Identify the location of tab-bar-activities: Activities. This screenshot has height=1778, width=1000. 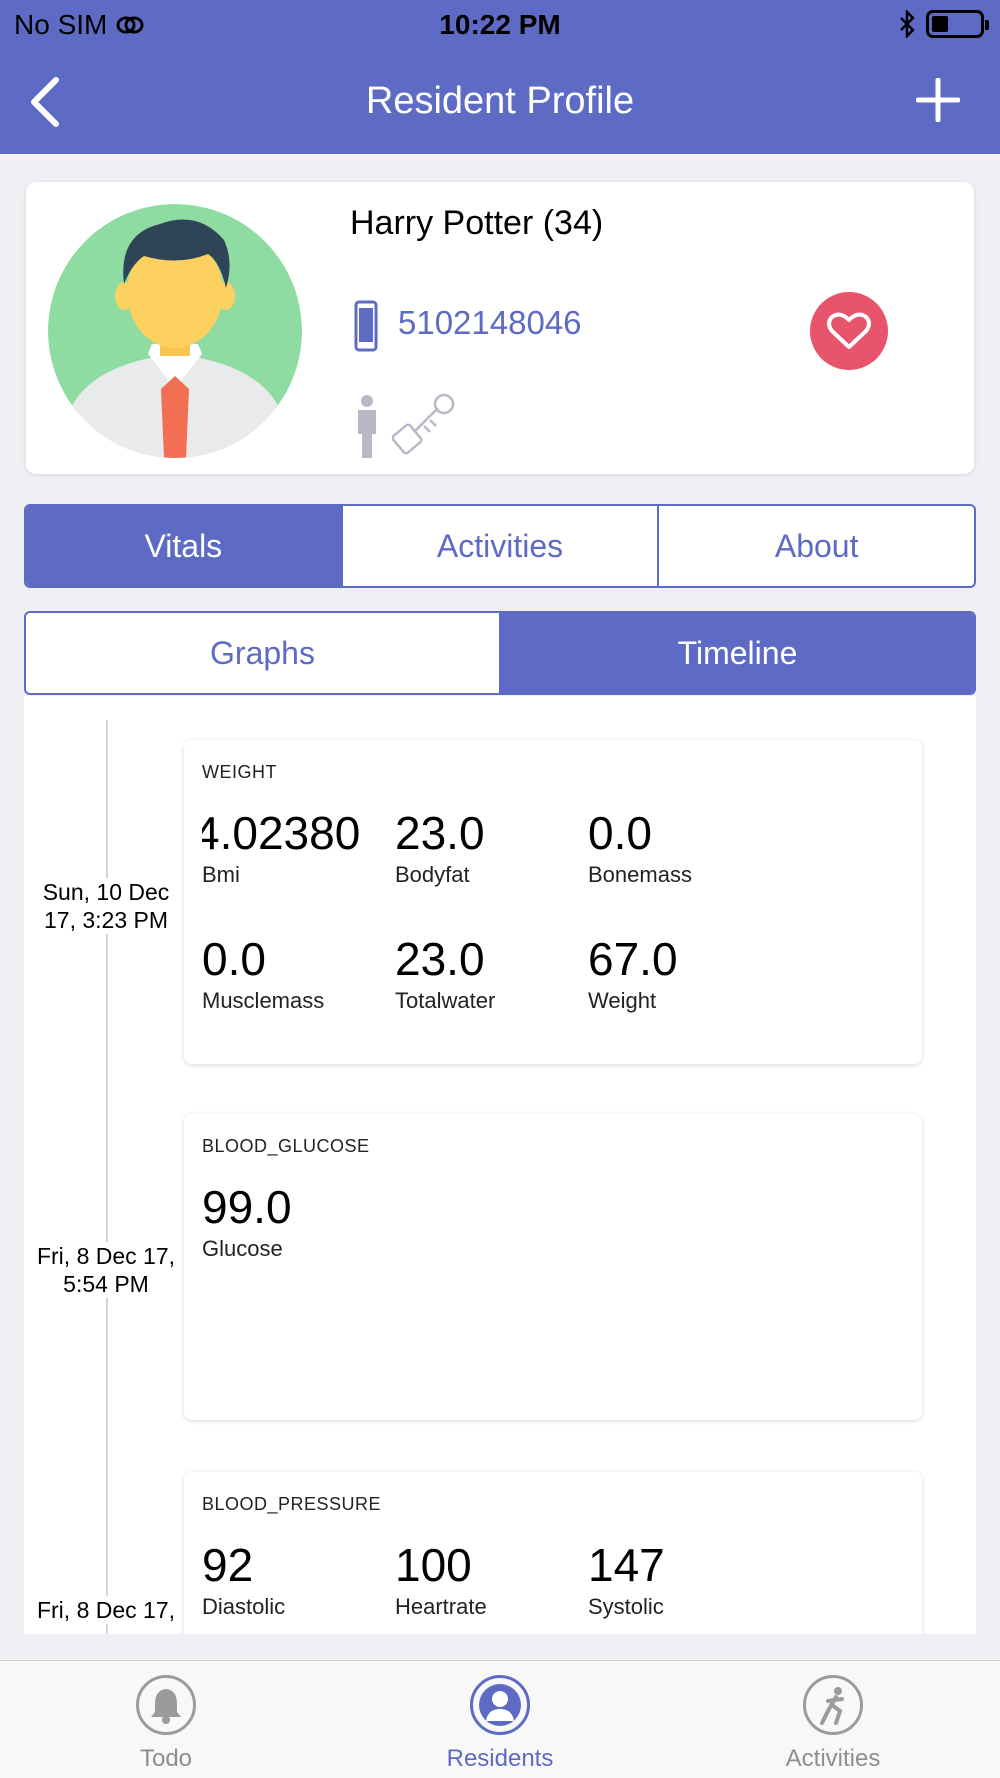
(833, 1719).